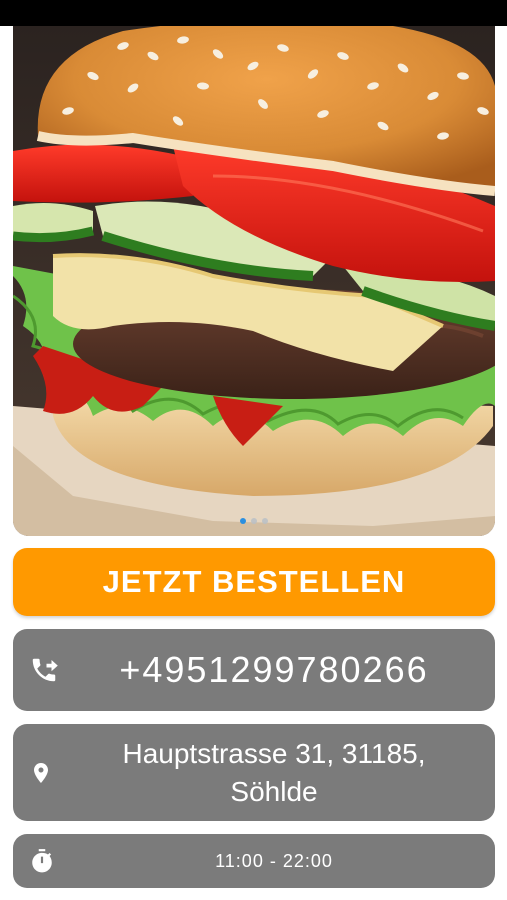  I want to click on location-pin-icon, so click(41, 773).